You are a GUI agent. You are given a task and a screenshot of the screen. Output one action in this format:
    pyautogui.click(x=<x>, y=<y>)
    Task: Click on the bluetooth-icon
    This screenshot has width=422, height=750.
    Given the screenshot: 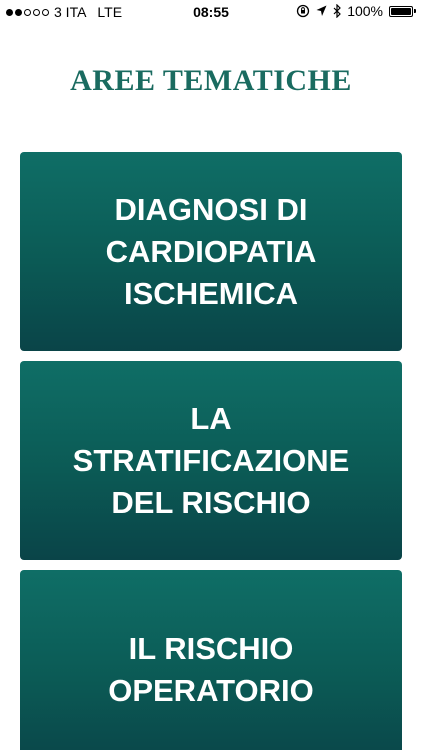 What is the action you would take?
    pyautogui.click(x=337, y=11)
    